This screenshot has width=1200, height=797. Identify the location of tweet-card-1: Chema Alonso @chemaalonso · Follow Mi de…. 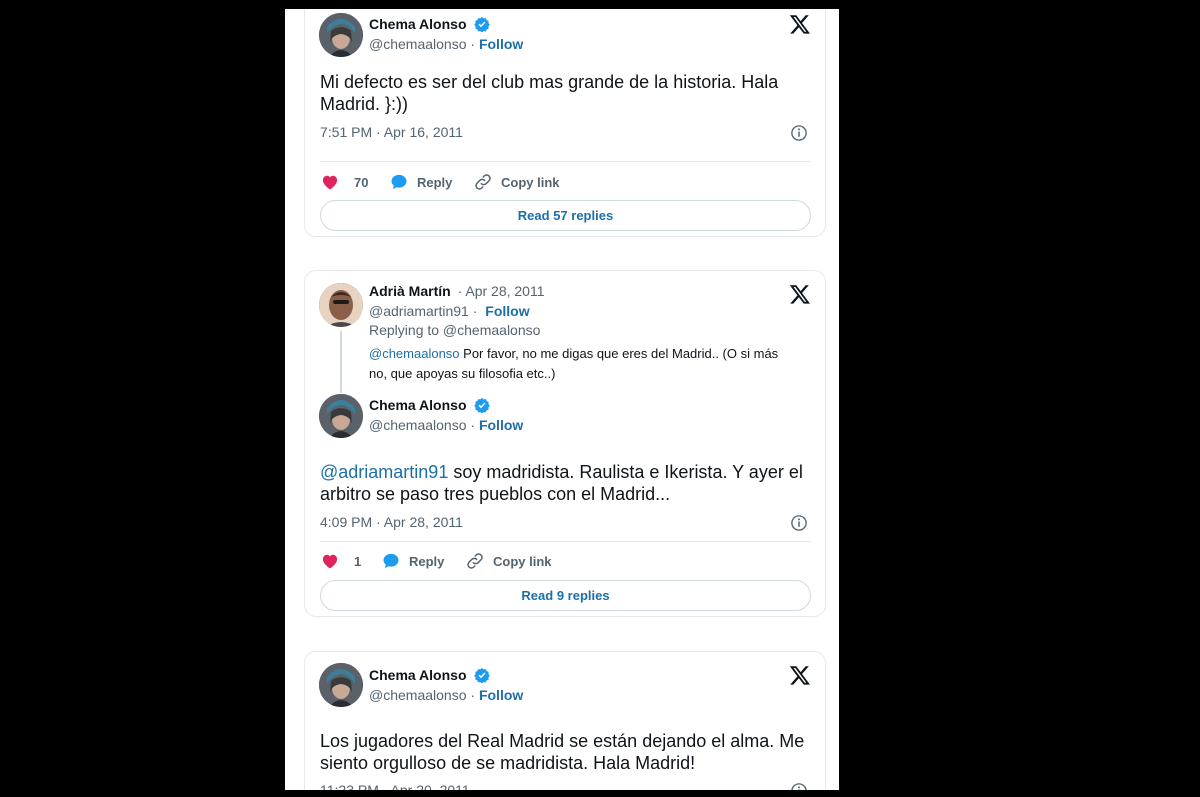
(565, 123).